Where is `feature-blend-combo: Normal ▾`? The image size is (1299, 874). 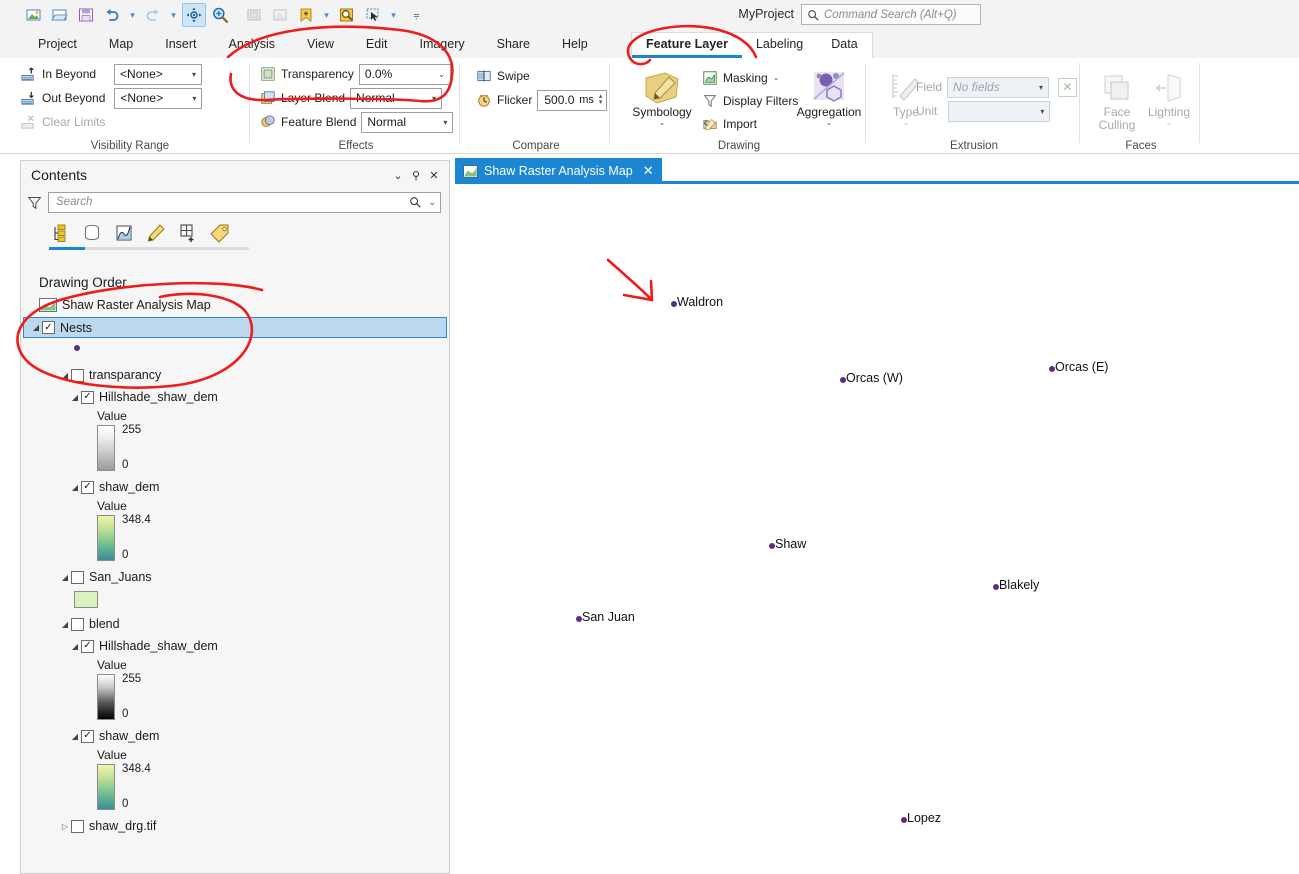 feature-blend-combo: Normal ▾ is located at coordinates (407, 122).